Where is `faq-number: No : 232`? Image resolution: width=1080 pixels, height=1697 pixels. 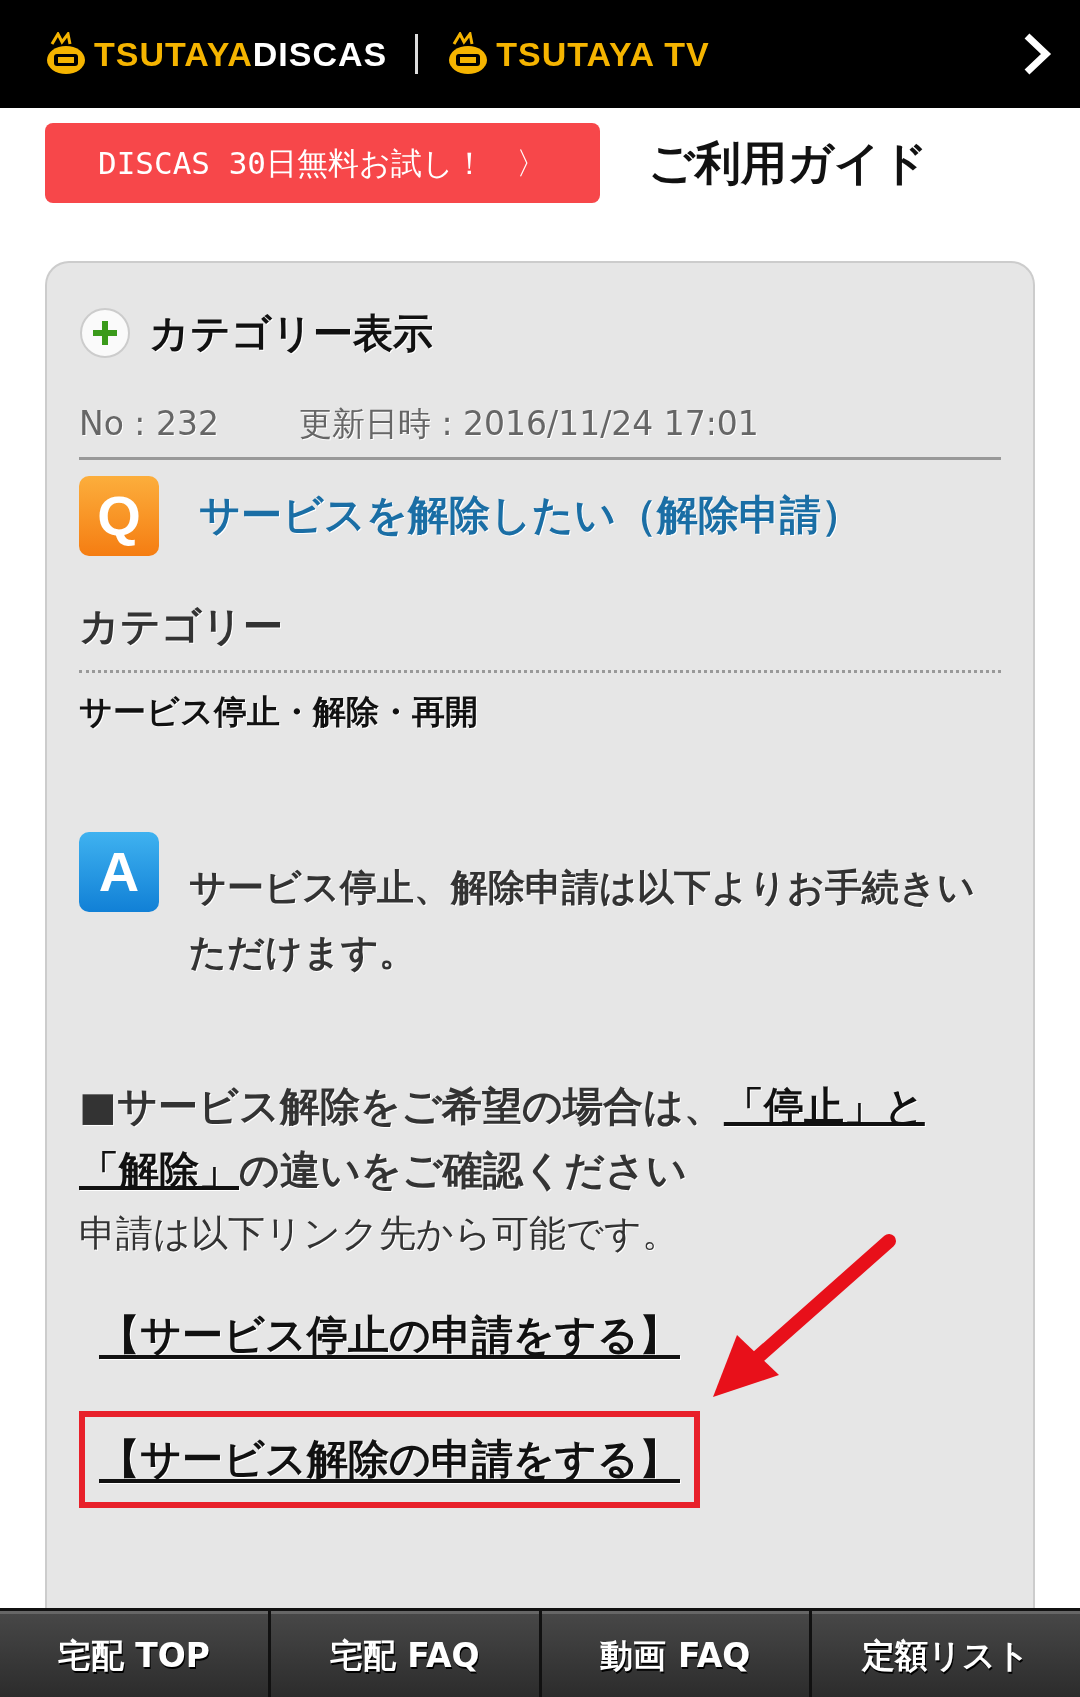 faq-number: No : 232 is located at coordinates (149, 424).